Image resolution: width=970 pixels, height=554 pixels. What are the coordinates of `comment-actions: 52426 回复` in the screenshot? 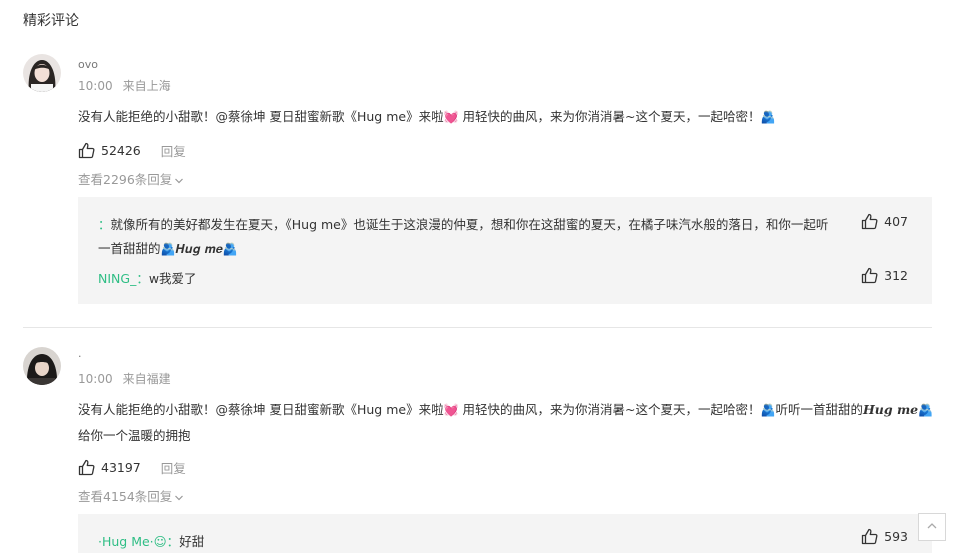 It's located at (132, 150).